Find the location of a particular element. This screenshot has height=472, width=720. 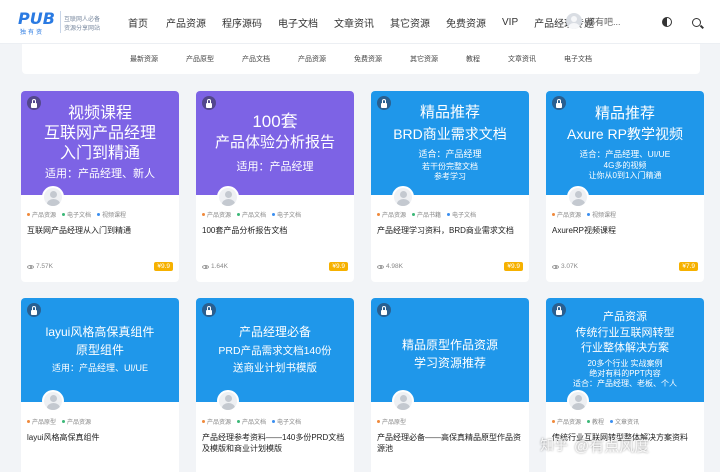

card-thumbnail: 视频课程 互联网产品经理 入门到精通 适用：产品经理、新人 is located at coordinates (100, 143).